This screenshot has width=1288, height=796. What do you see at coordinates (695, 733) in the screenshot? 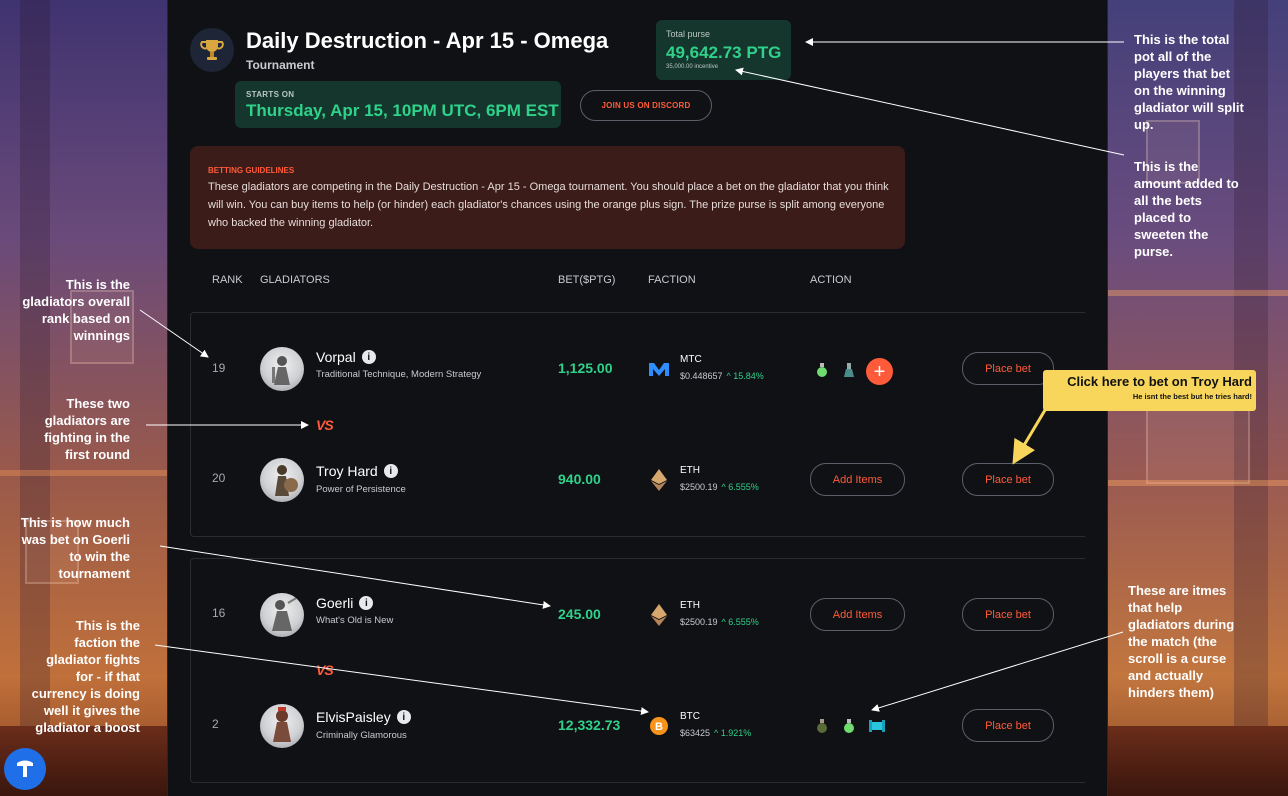
I see `faction-price-value: $63425` at bounding box center [695, 733].